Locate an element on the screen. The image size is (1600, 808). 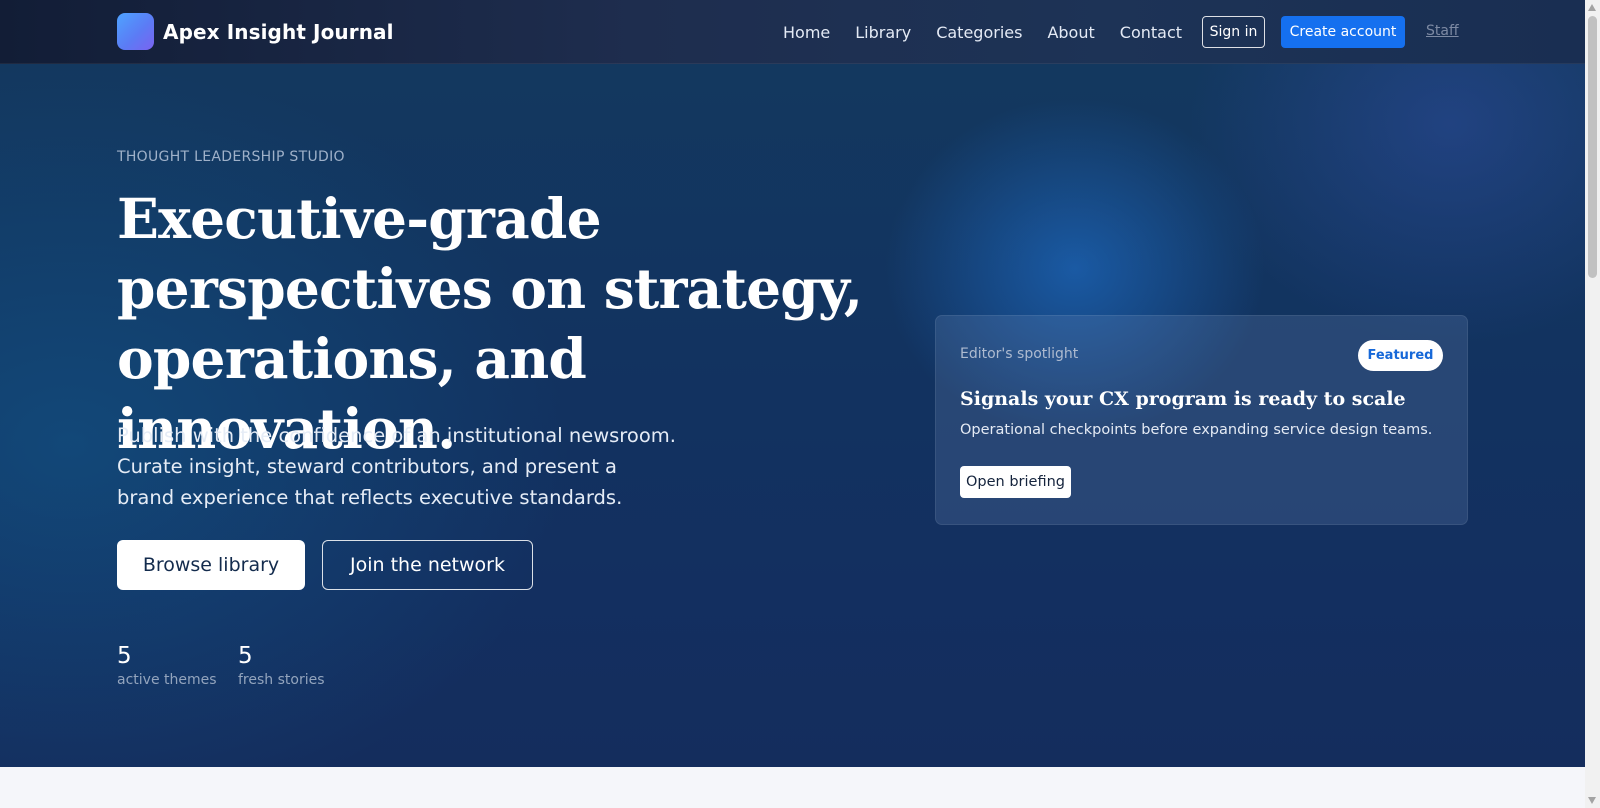
hero-eyebrow: THOUGHT LEADERSHIP STUDIO is located at coordinates (231, 157).